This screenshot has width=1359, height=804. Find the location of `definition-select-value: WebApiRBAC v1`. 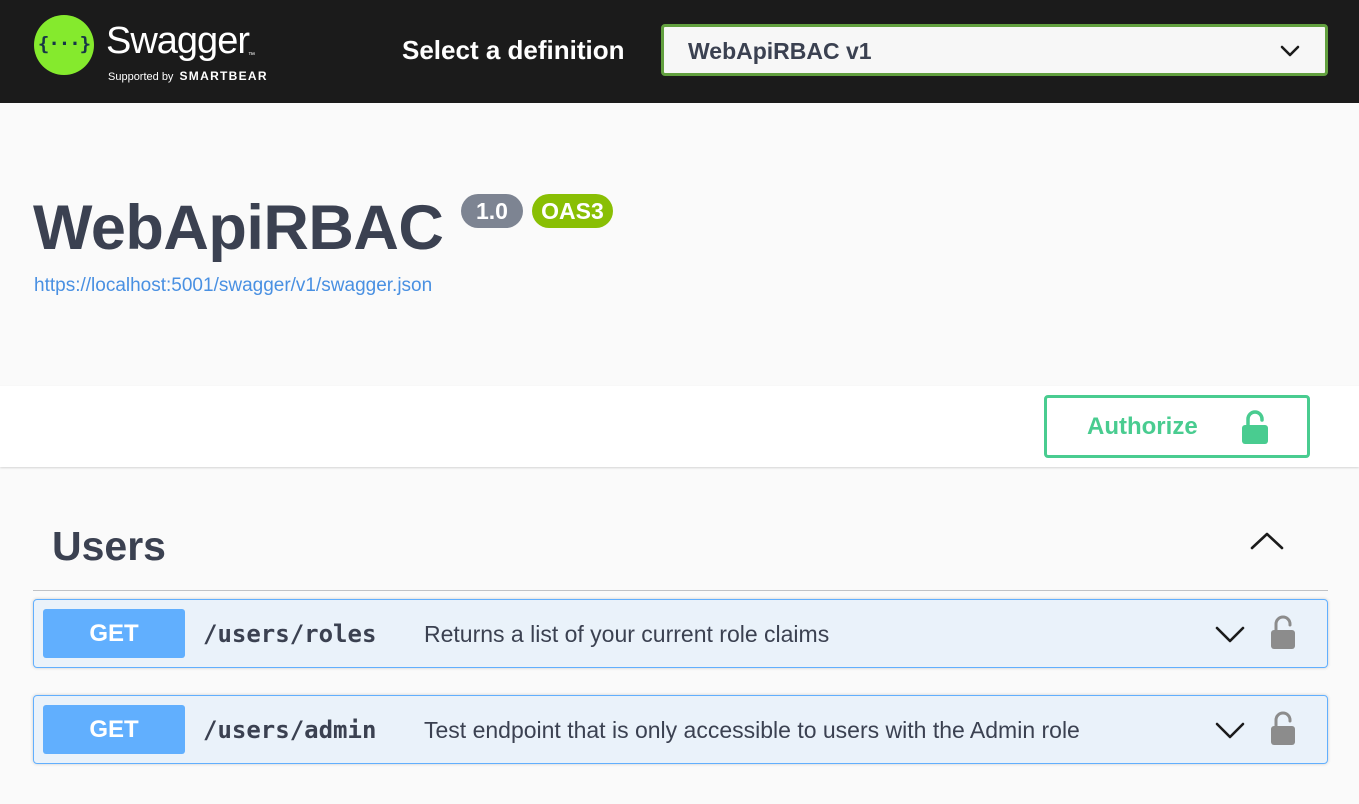

definition-select-value: WebApiRBAC v1 is located at coordinates (780, 51).